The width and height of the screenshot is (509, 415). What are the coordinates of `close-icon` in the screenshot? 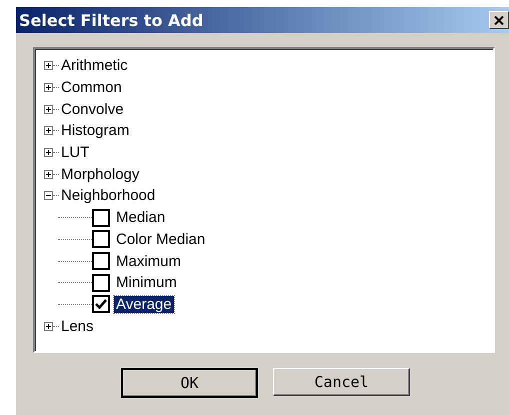 It's located at (499, 20).